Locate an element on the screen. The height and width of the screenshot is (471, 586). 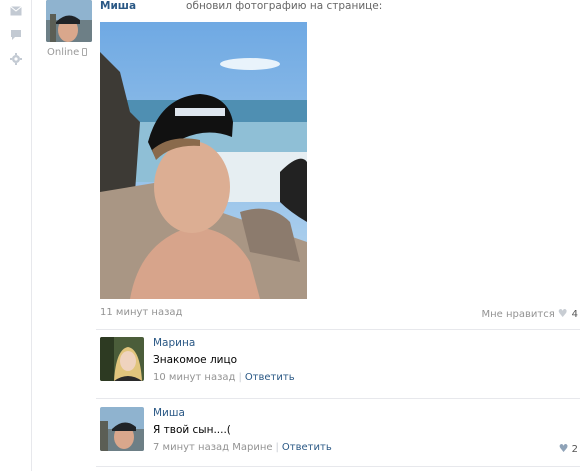
author-avatar is located at coordinates (69, 21).